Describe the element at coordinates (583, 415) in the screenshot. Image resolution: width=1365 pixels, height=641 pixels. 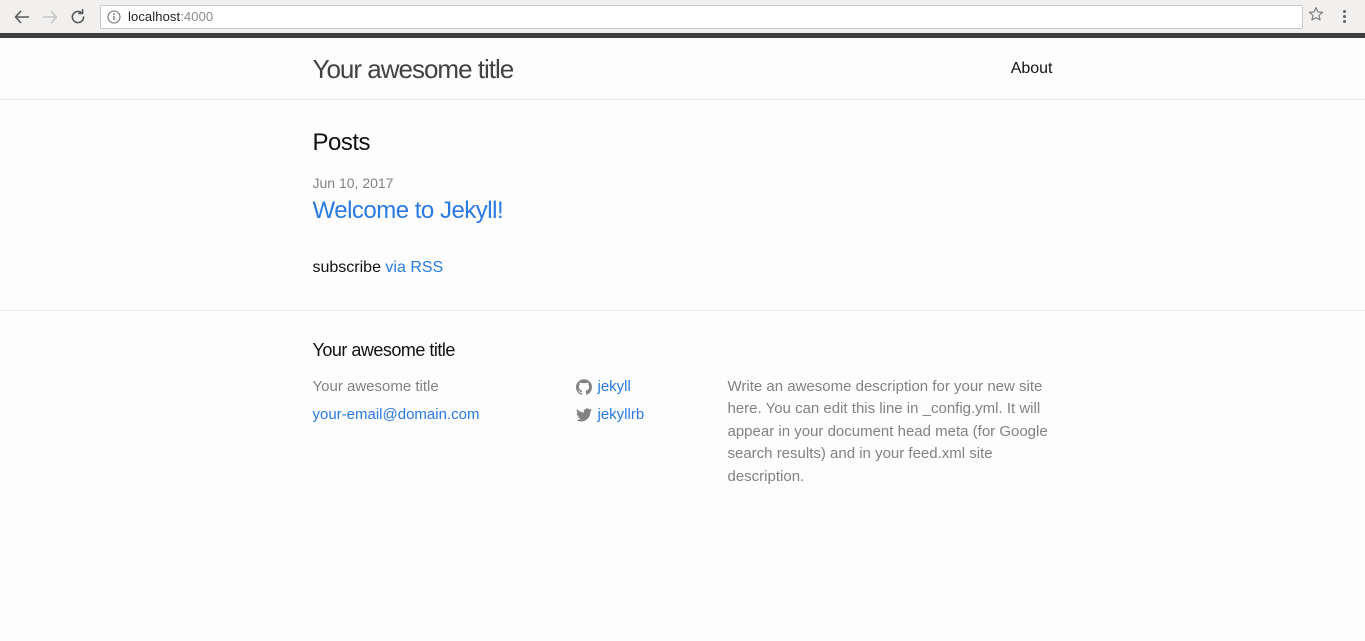
I see `twitter-icon` at that location.